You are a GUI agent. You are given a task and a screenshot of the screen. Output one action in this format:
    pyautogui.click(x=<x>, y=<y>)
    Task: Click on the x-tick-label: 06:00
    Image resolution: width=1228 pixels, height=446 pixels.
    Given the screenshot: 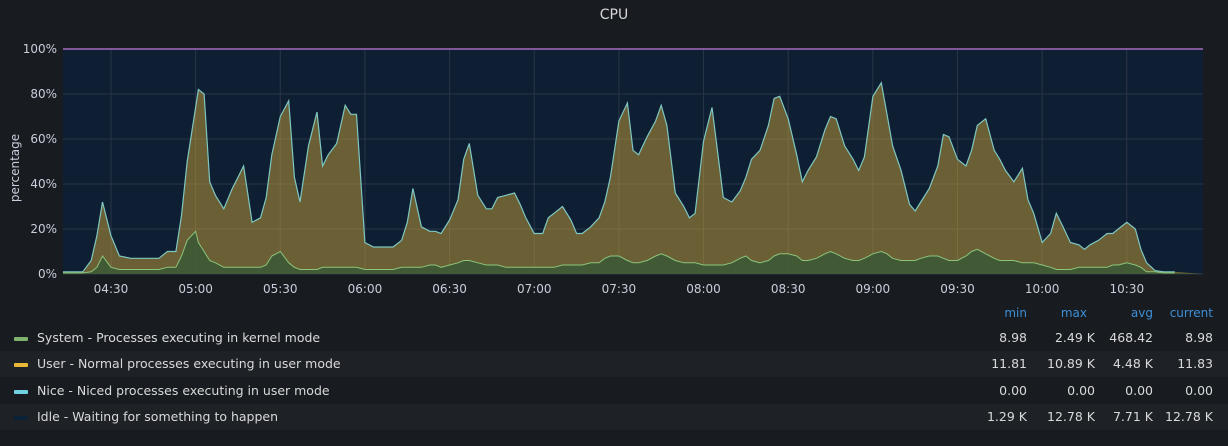 What is the action you would take?
    pyautogui.click(x=365, y=289)
    